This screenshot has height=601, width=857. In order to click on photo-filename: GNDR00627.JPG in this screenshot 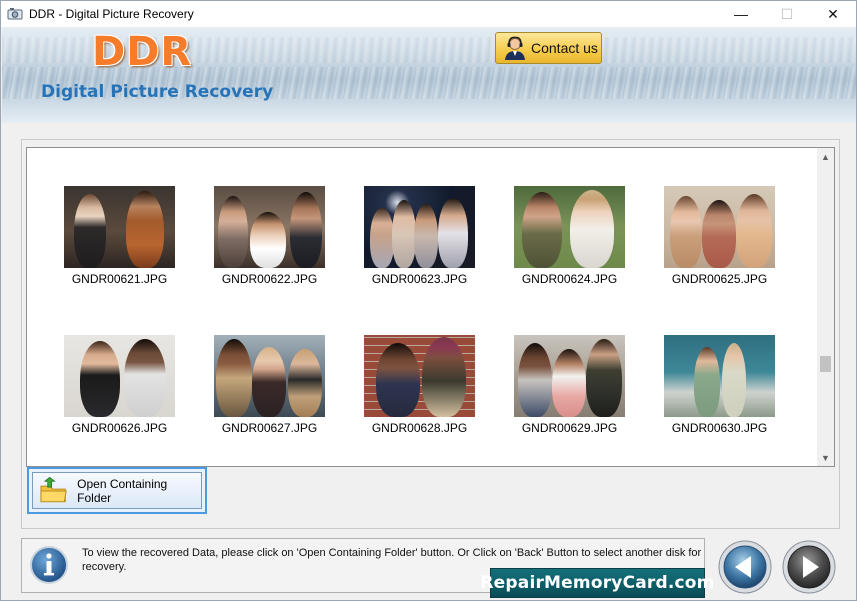, I will do `click(269, 428)`.